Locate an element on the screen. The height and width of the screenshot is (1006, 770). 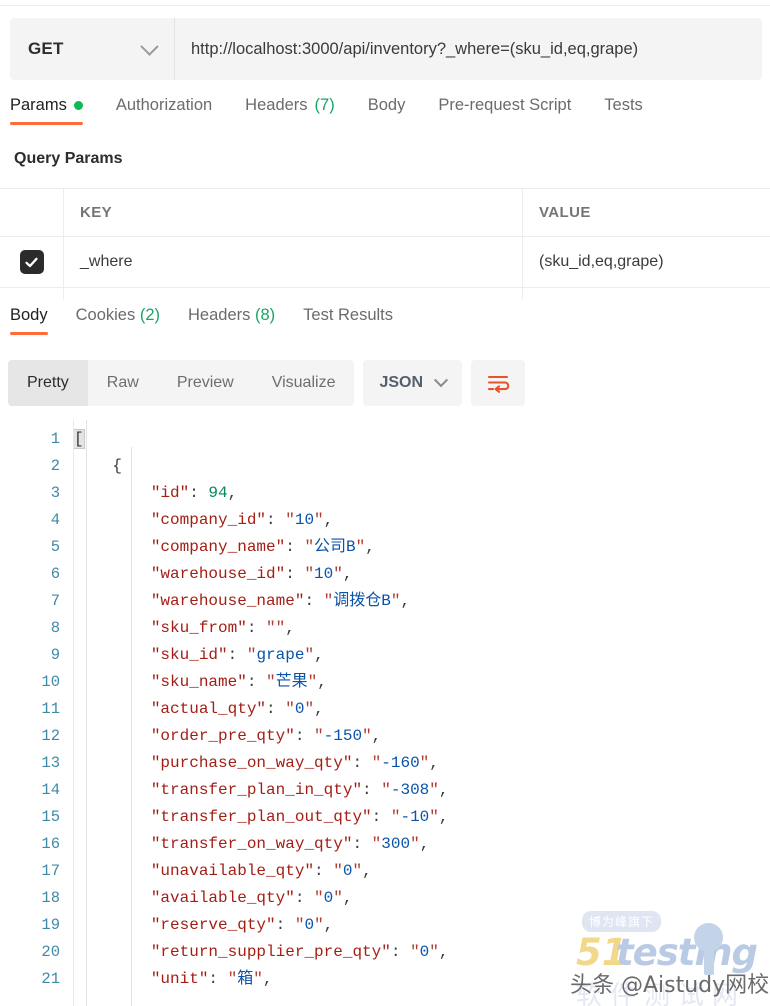
view-mode-segmented-control: Pretty Raw Preview Visualize is located at coordinates (181, 383).